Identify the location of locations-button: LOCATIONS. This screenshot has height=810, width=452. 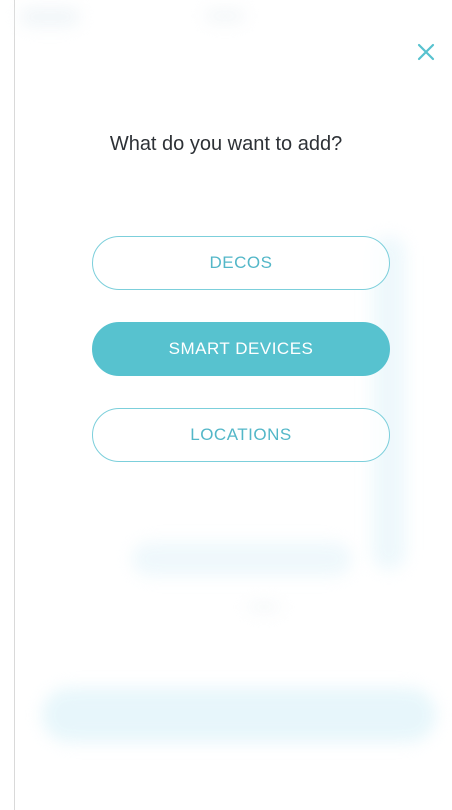
(241, 435).